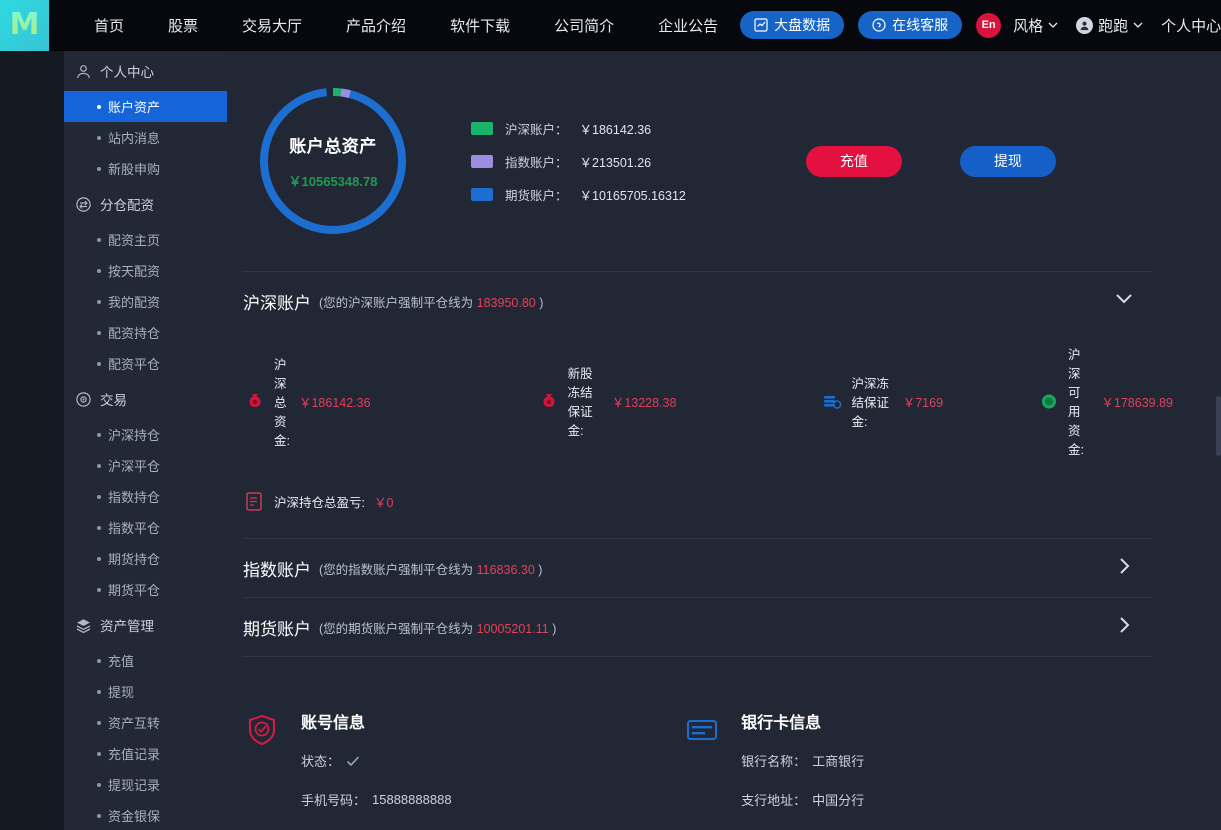 This screenshot has height=830, width=1221. What do you see at coordinates (826, 760) in the screenshot?
I see `info-line: 银行名称： 工商银行` at bounding box center [826, 760].